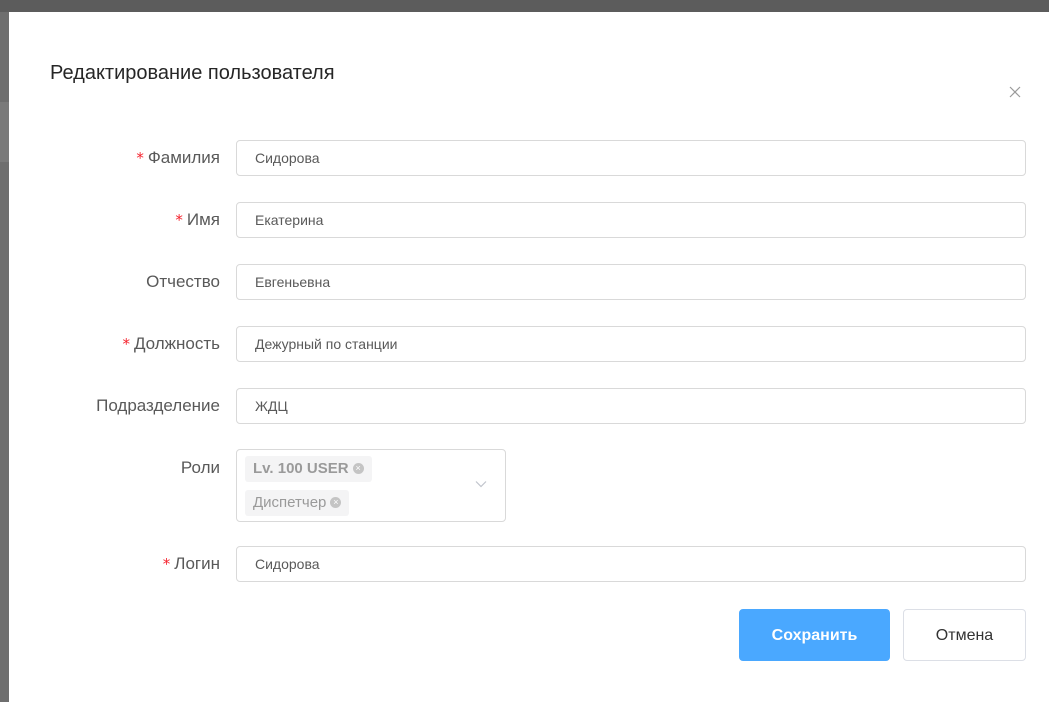  I want to click on patronymic-input, so click(631, 282).